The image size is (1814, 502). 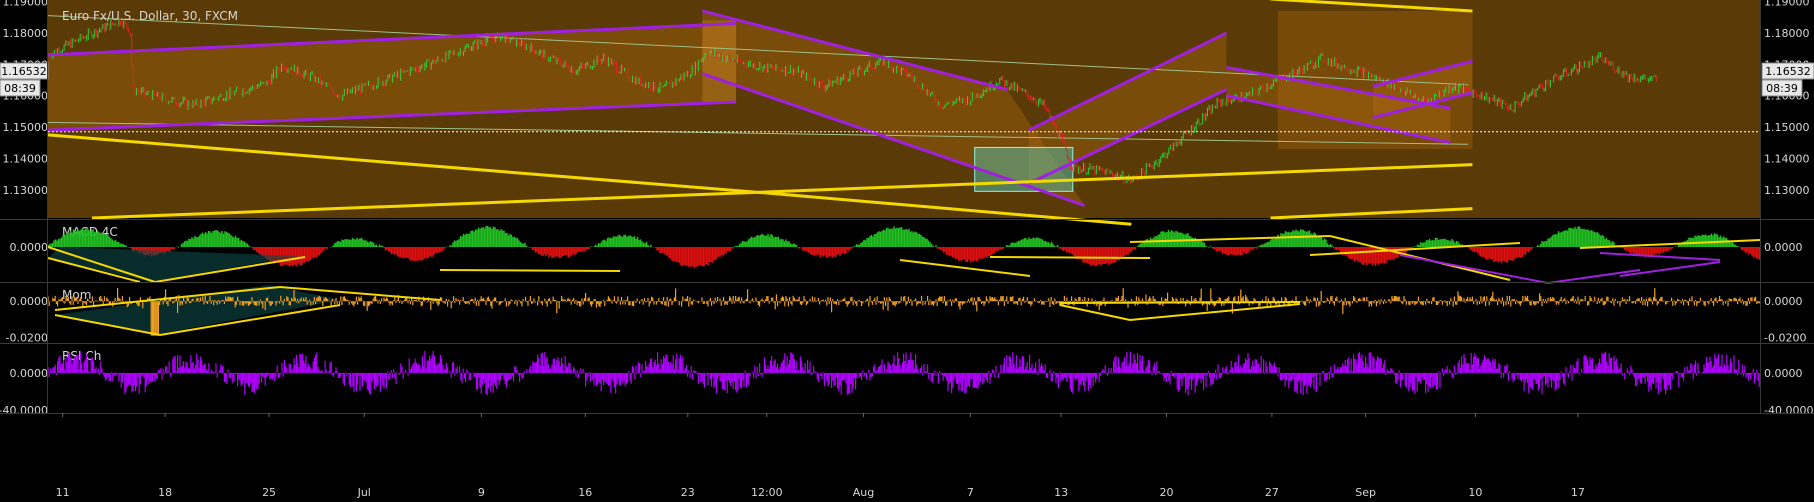 I want to click on countdown-badge-left-text: 08:39, so click(x=20, y=88).